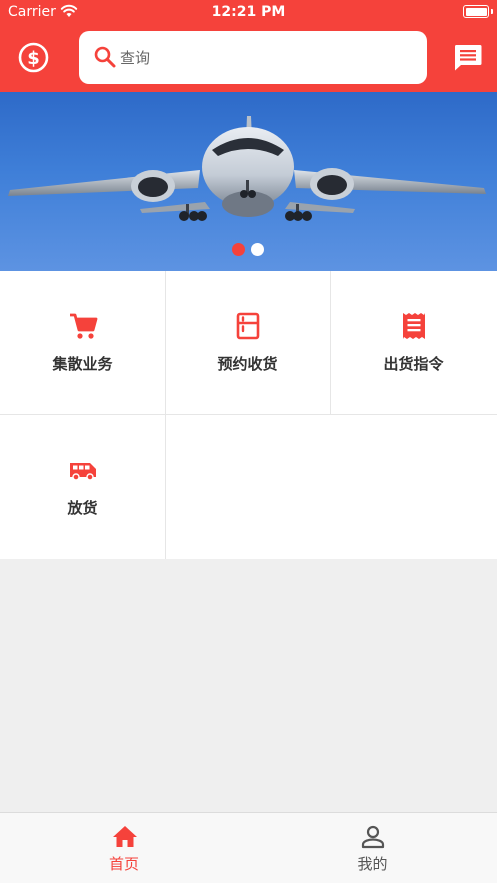 Image resolution: width=497 pixels, height=883 pixels. I want to click on battery-tip, so click(492, 11).